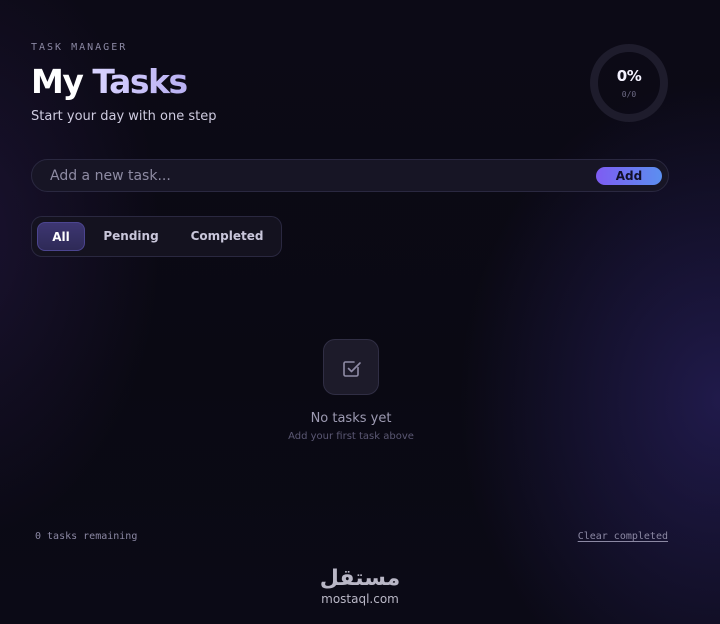  Describe the element at coordinates (351, 436) in the screenshot. I see `empty-state-subtitle: Add your first task above` at that location.